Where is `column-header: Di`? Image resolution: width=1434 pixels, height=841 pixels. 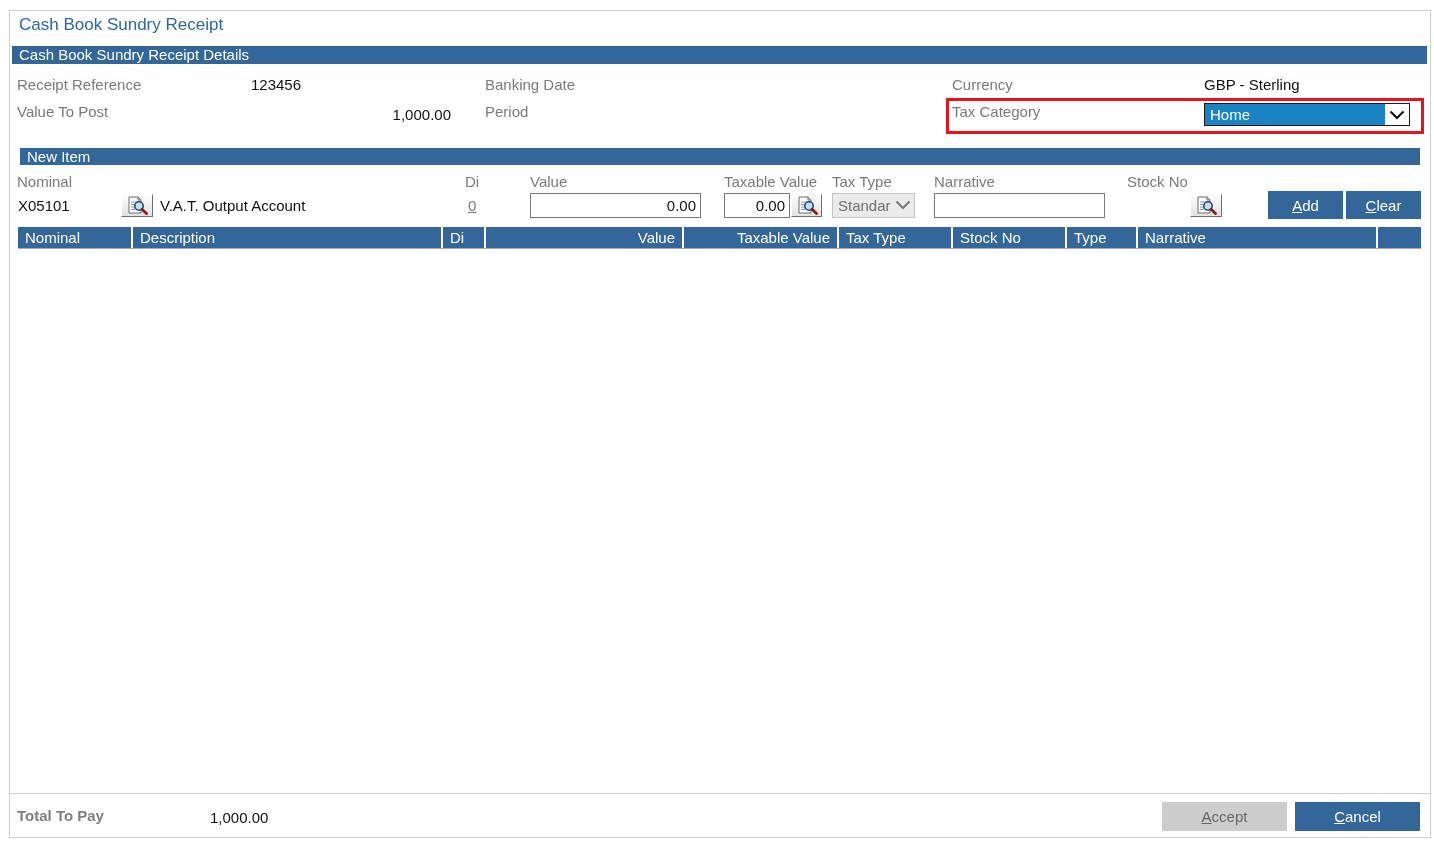
column-header: Di is located at coordinates (464, 237).